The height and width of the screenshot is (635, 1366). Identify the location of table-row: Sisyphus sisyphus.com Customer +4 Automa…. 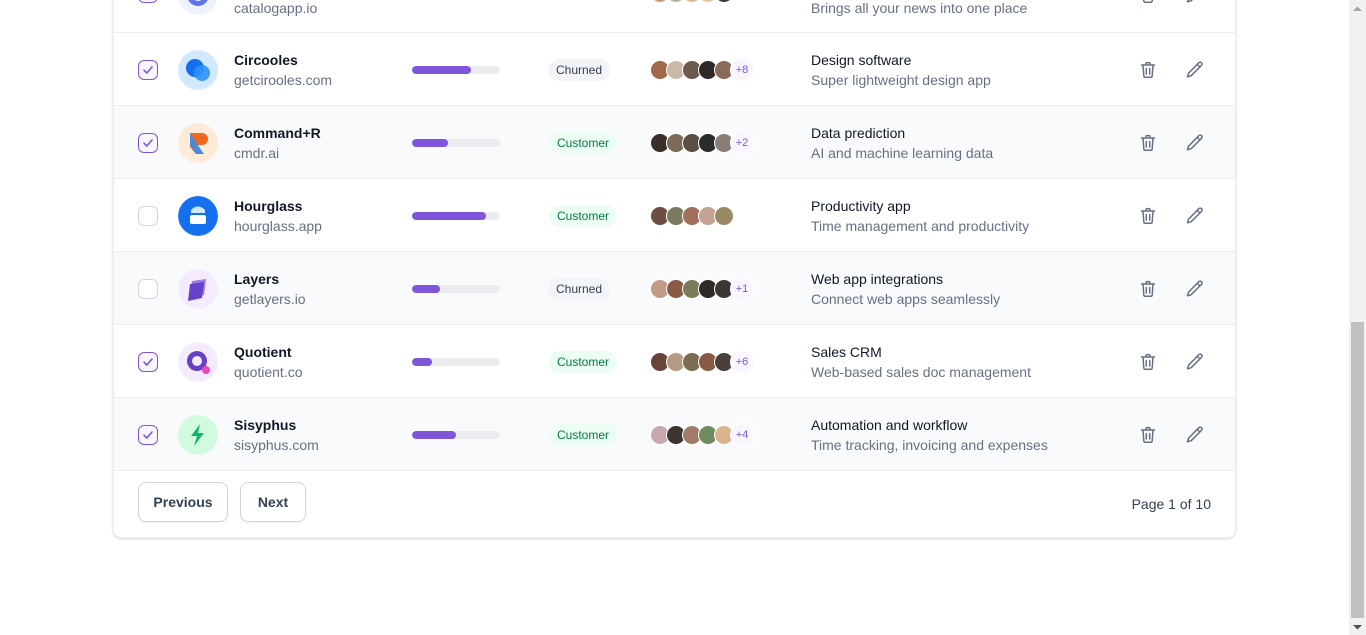
(674, 434).